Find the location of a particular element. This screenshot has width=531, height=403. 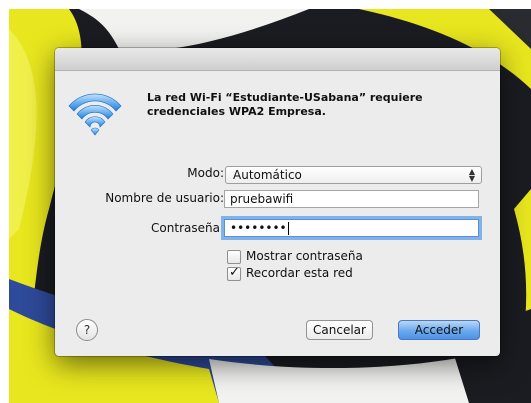

connect-button: Acceder is located at coordinates (439, 330).